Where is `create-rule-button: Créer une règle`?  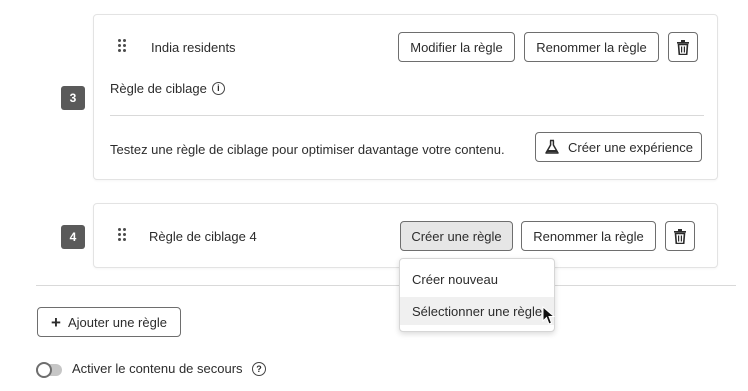
create-rule-button: Créer une règle is located at coordinates (456, 236).